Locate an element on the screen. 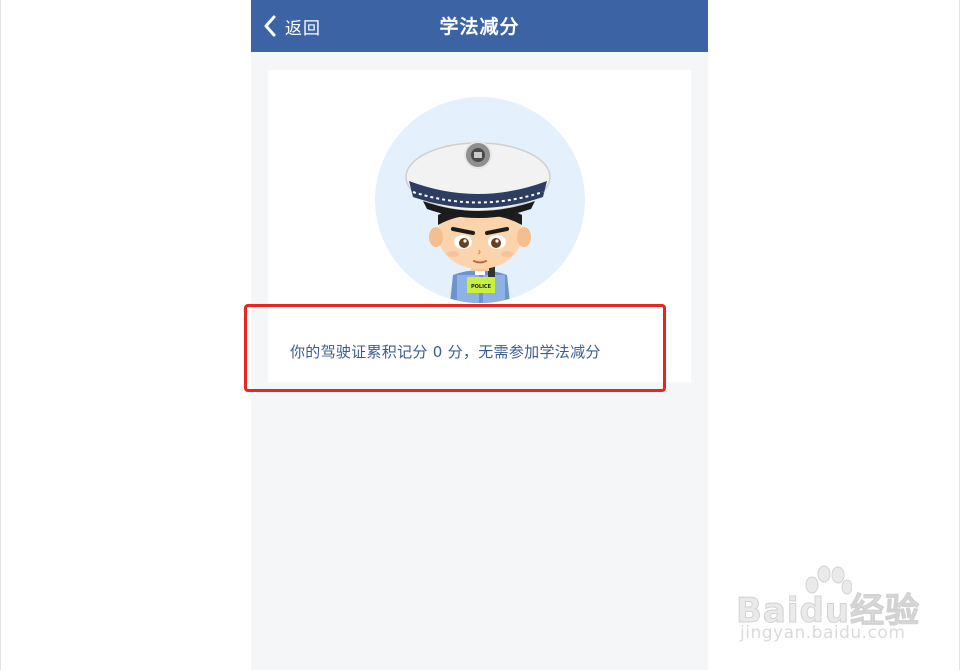 Image resolution: width=960 pixels, height=670 pixels. page-title: 学法减分 is located at coordinates (479, 27).